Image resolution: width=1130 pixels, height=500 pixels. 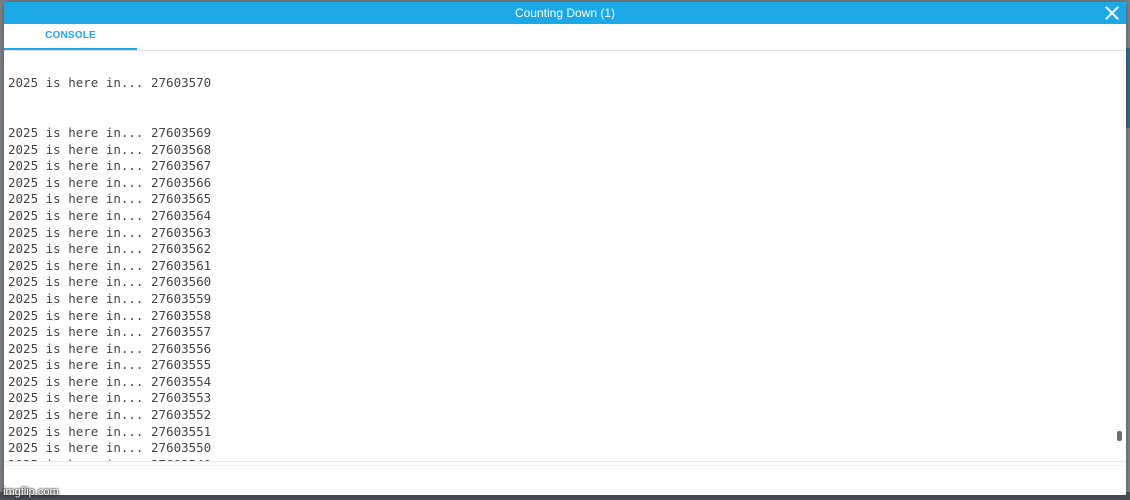 What do you see at coordinates (110, 415) in the screenshot?
I see `console-line: 2025 is here in... 27603552` at bounding box center [110, 415].